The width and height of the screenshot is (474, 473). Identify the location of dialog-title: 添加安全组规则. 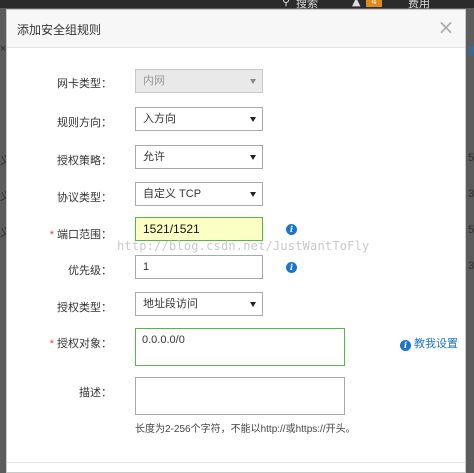
(59, 30).